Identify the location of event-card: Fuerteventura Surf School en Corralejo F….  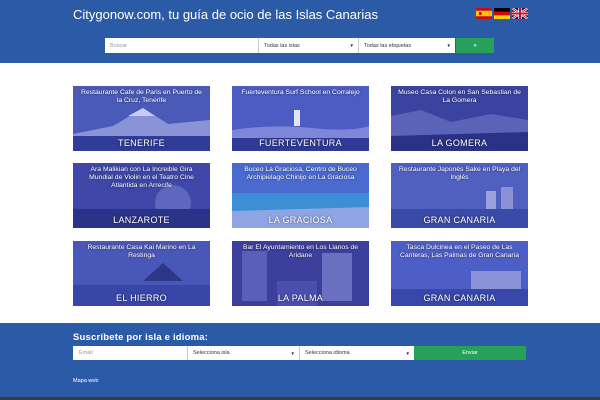
(300, 118).